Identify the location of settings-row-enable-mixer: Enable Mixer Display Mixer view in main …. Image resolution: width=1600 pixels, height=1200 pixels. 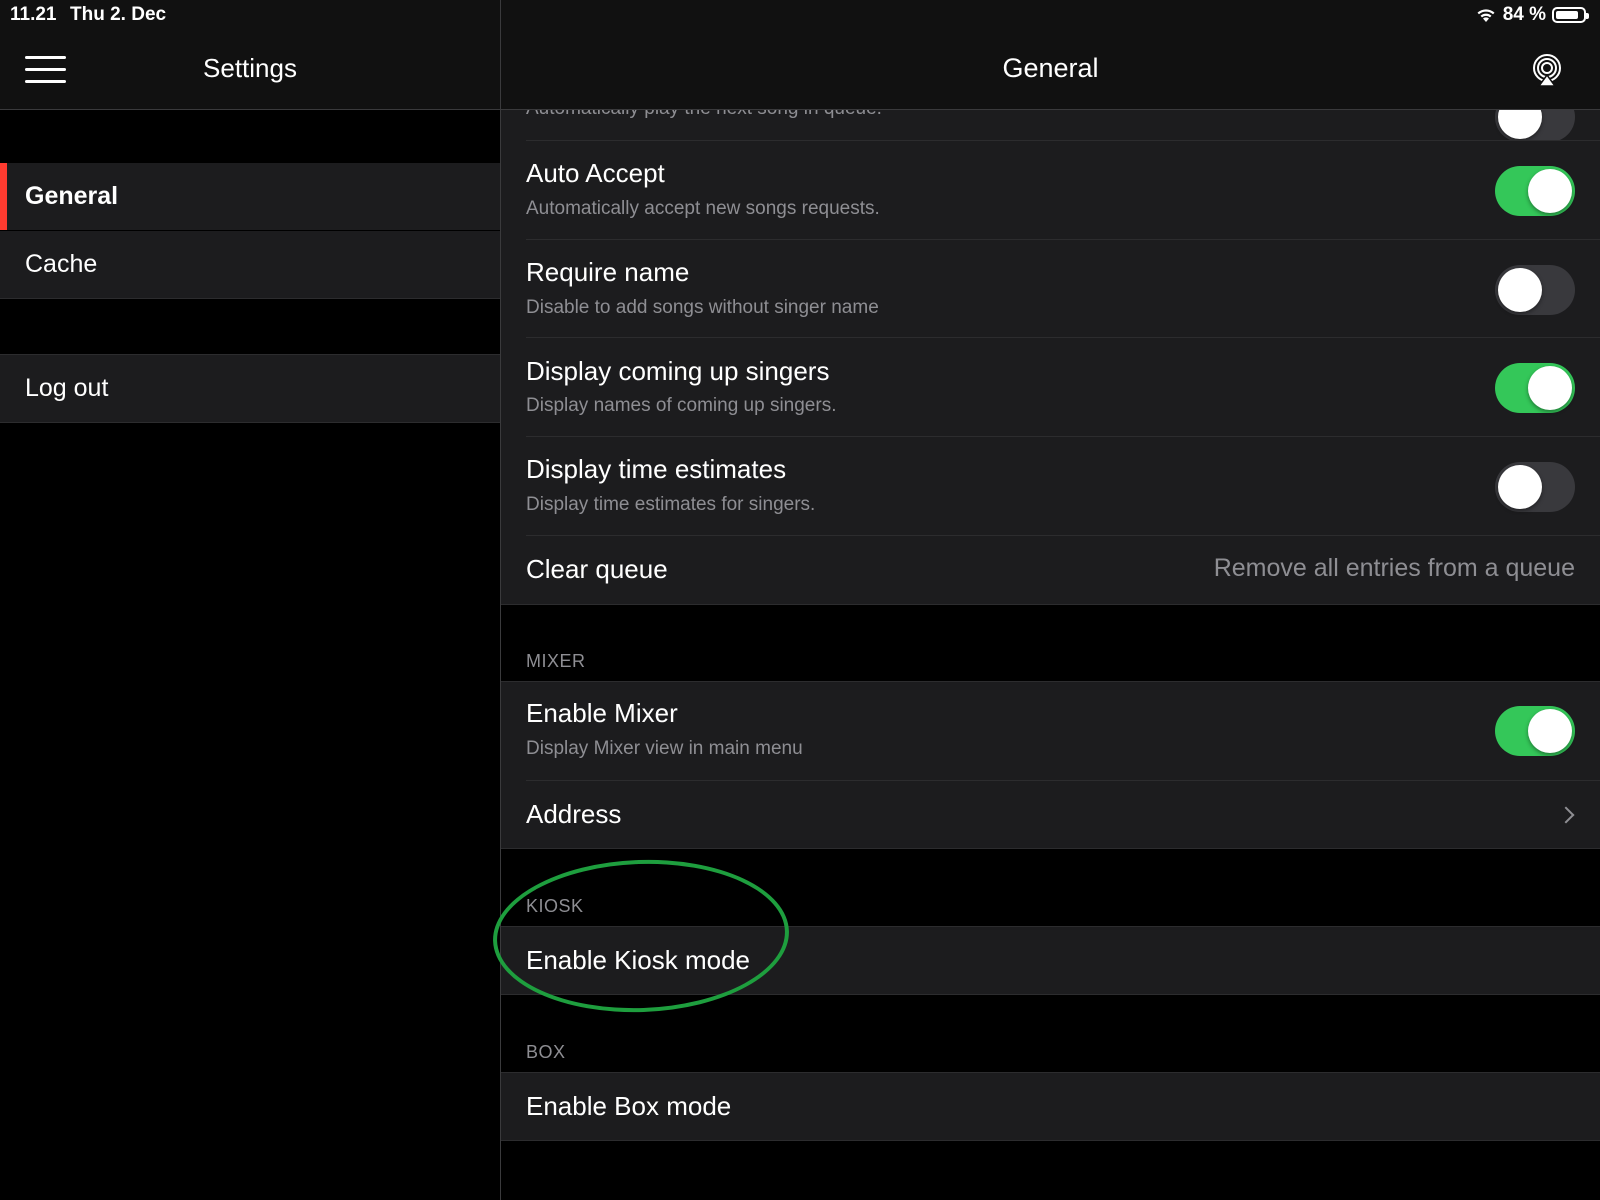
(1050, 731).